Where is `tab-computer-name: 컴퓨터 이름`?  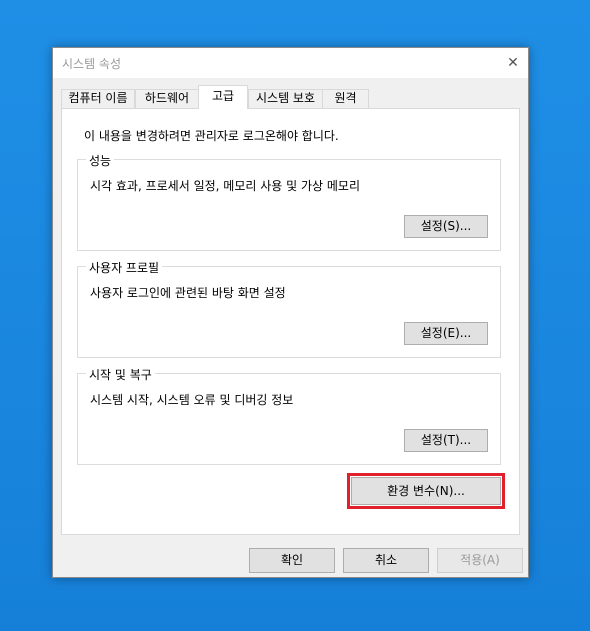 tab-computer-name: 컴퓨터 이름 is located at coordinates (98, 98).